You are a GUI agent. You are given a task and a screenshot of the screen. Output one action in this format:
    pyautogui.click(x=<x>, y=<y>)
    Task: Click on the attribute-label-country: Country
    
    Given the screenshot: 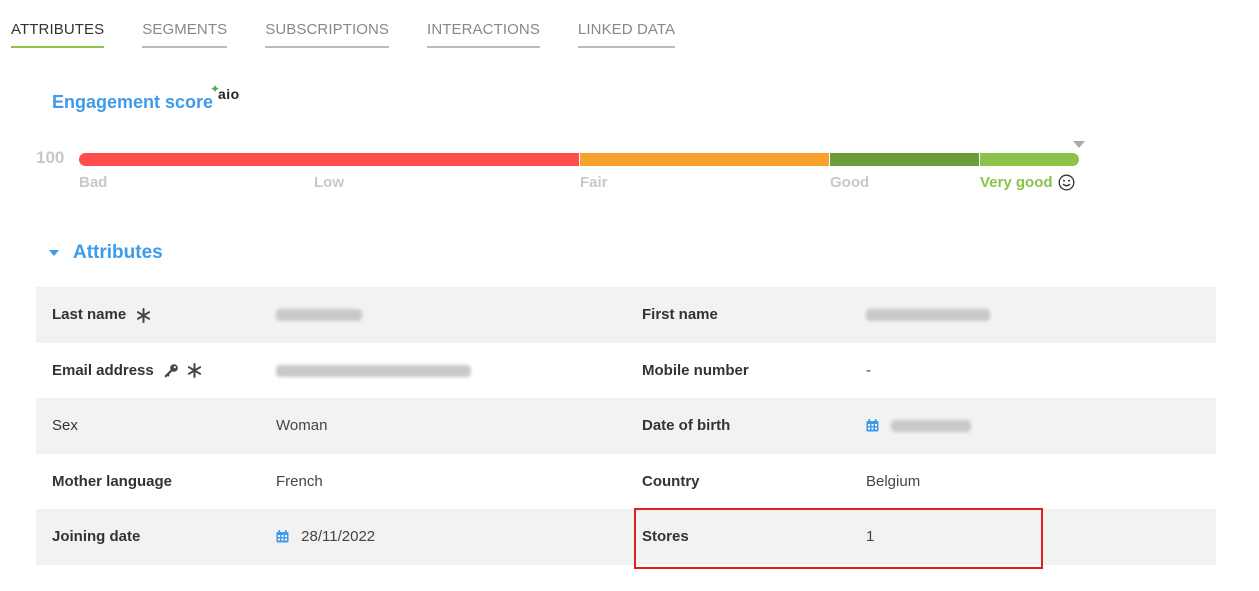 What is the action you would take?
    pyautogui.click(x=671, y=481)
    